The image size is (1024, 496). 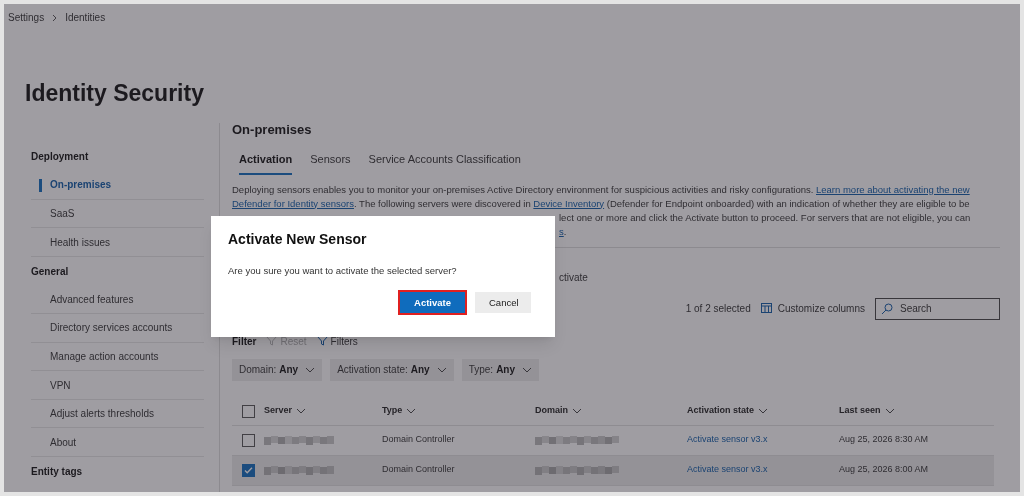 What do you see at coordinates (867, 411) in the screenshot?
I see `column-header: Last seen` at bounding box center [867, 411].